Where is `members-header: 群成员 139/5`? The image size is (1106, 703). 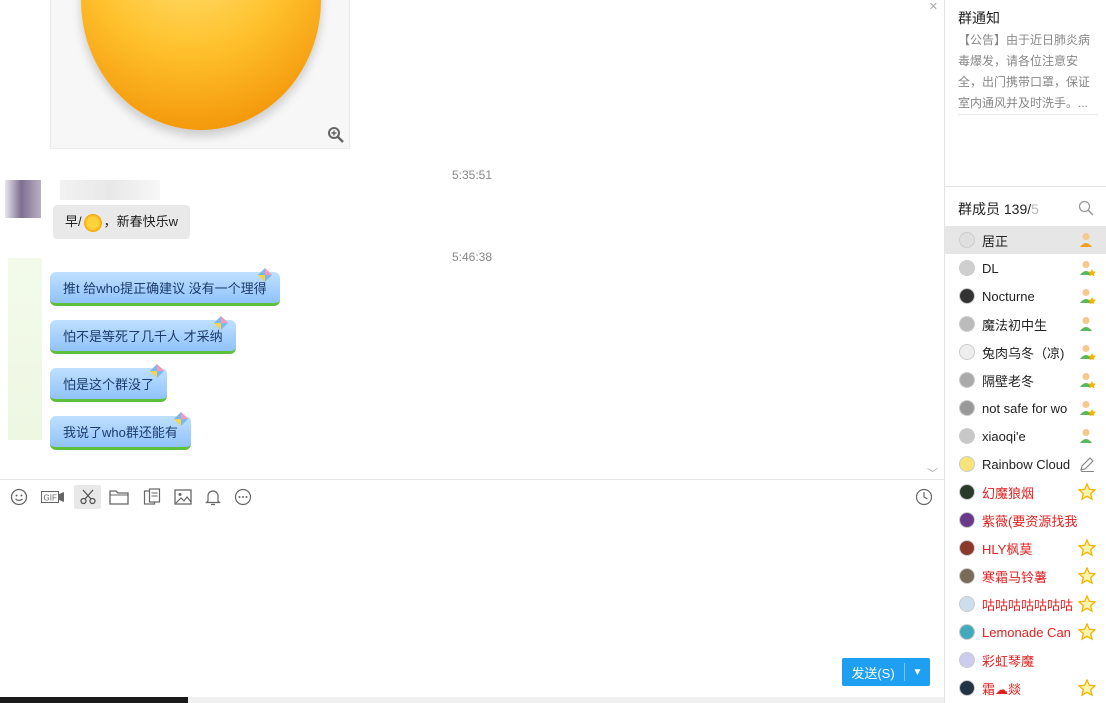 members-header: 群成员 139/5 is located at coordinates (1025, 206).